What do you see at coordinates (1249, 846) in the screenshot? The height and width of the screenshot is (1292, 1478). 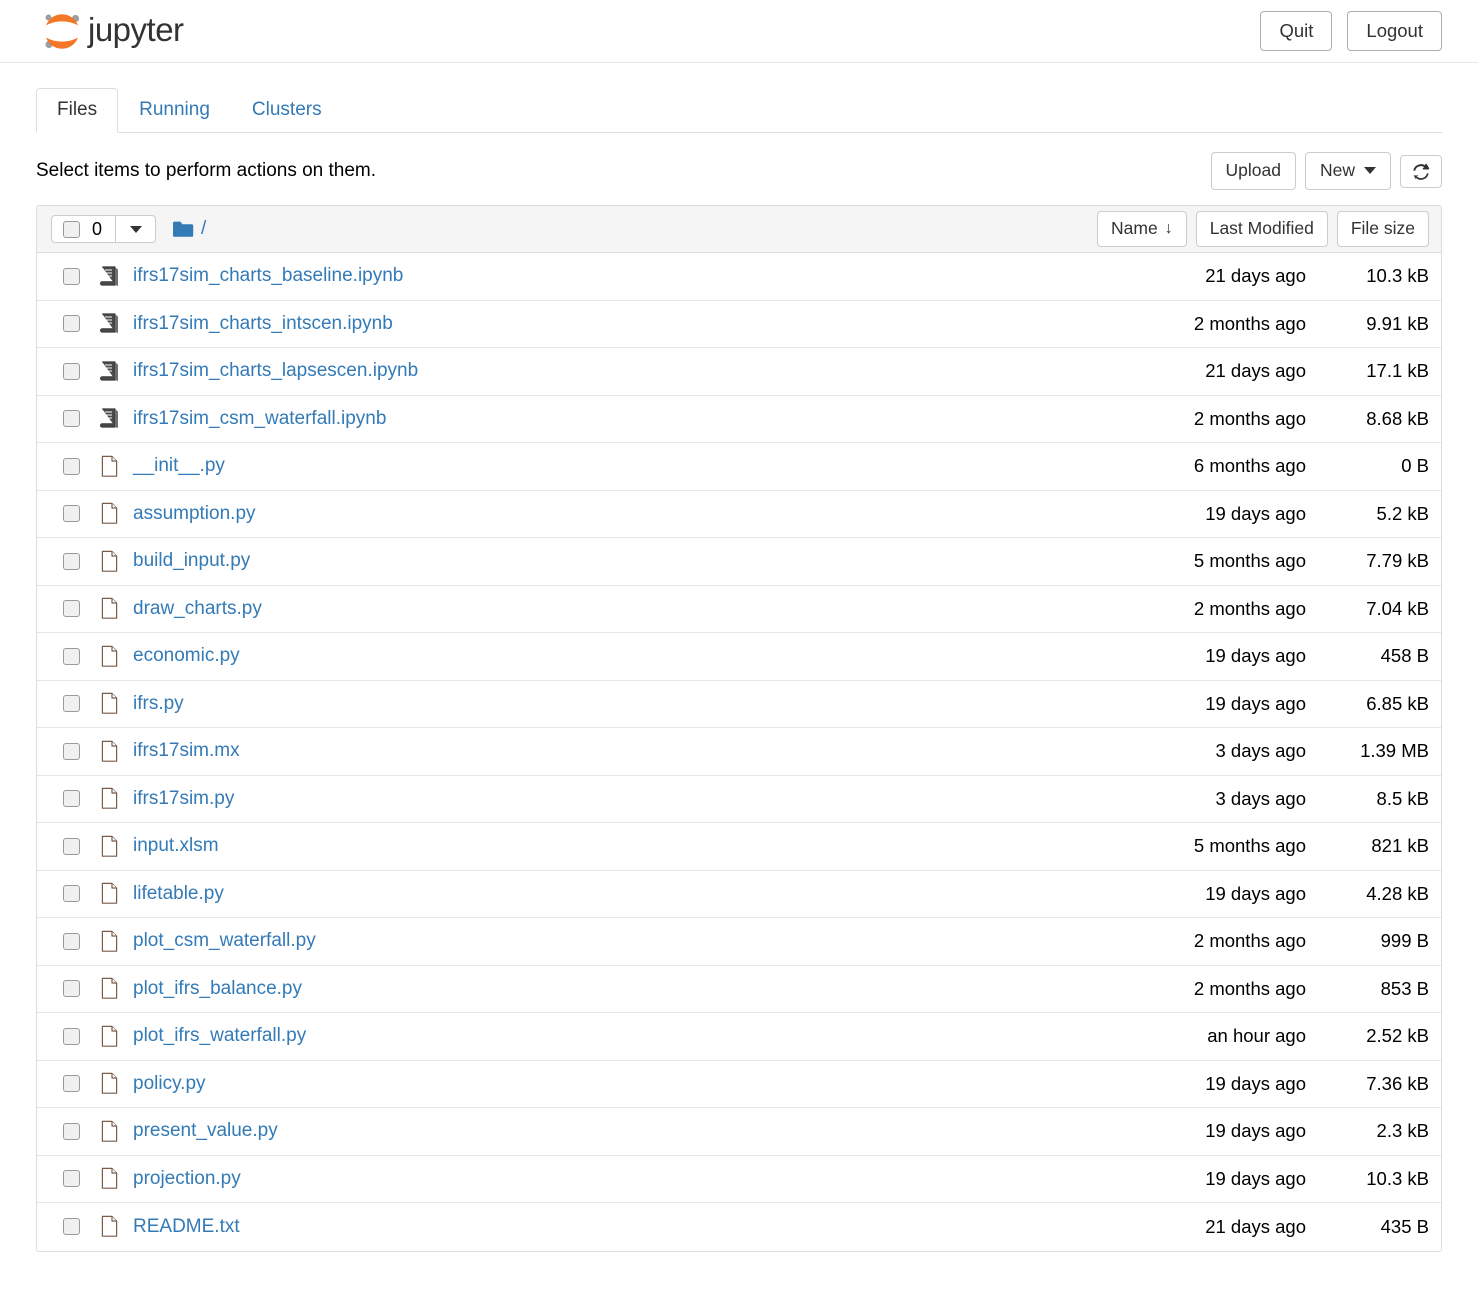 I see `file-last-modified: 5 months ago` at bounding box center [1249, 846].